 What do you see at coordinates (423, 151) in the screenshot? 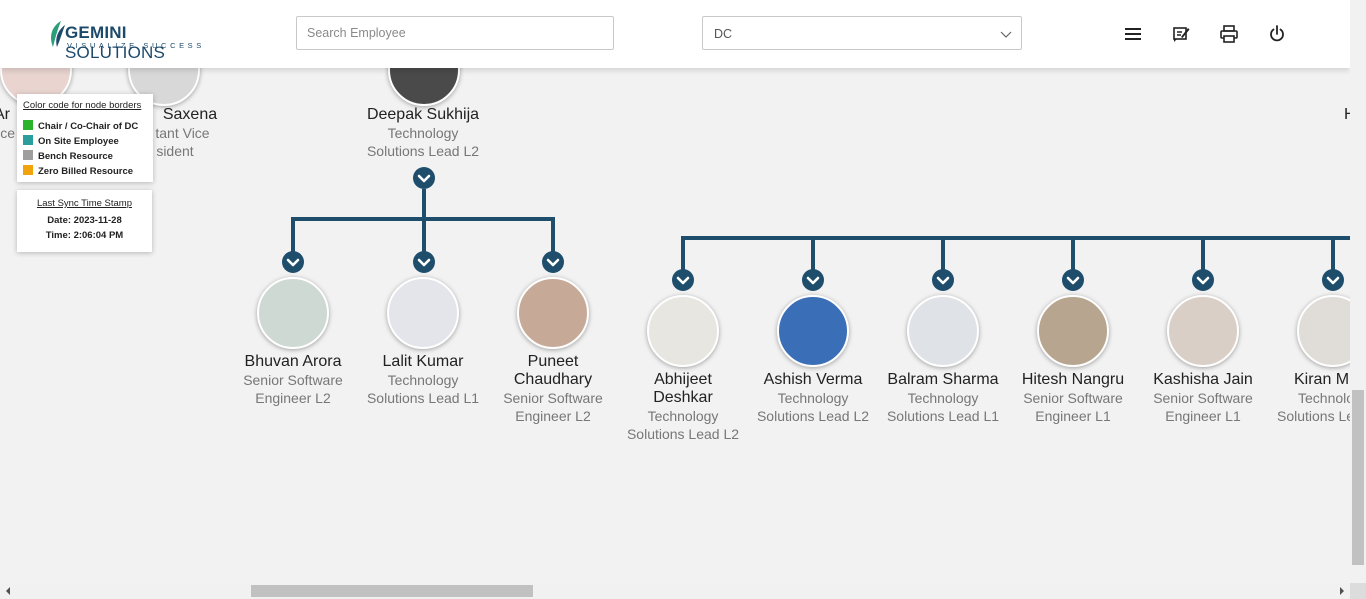
I see `employee-title: Solutions Lead L2` at bounding box center [423, 151].